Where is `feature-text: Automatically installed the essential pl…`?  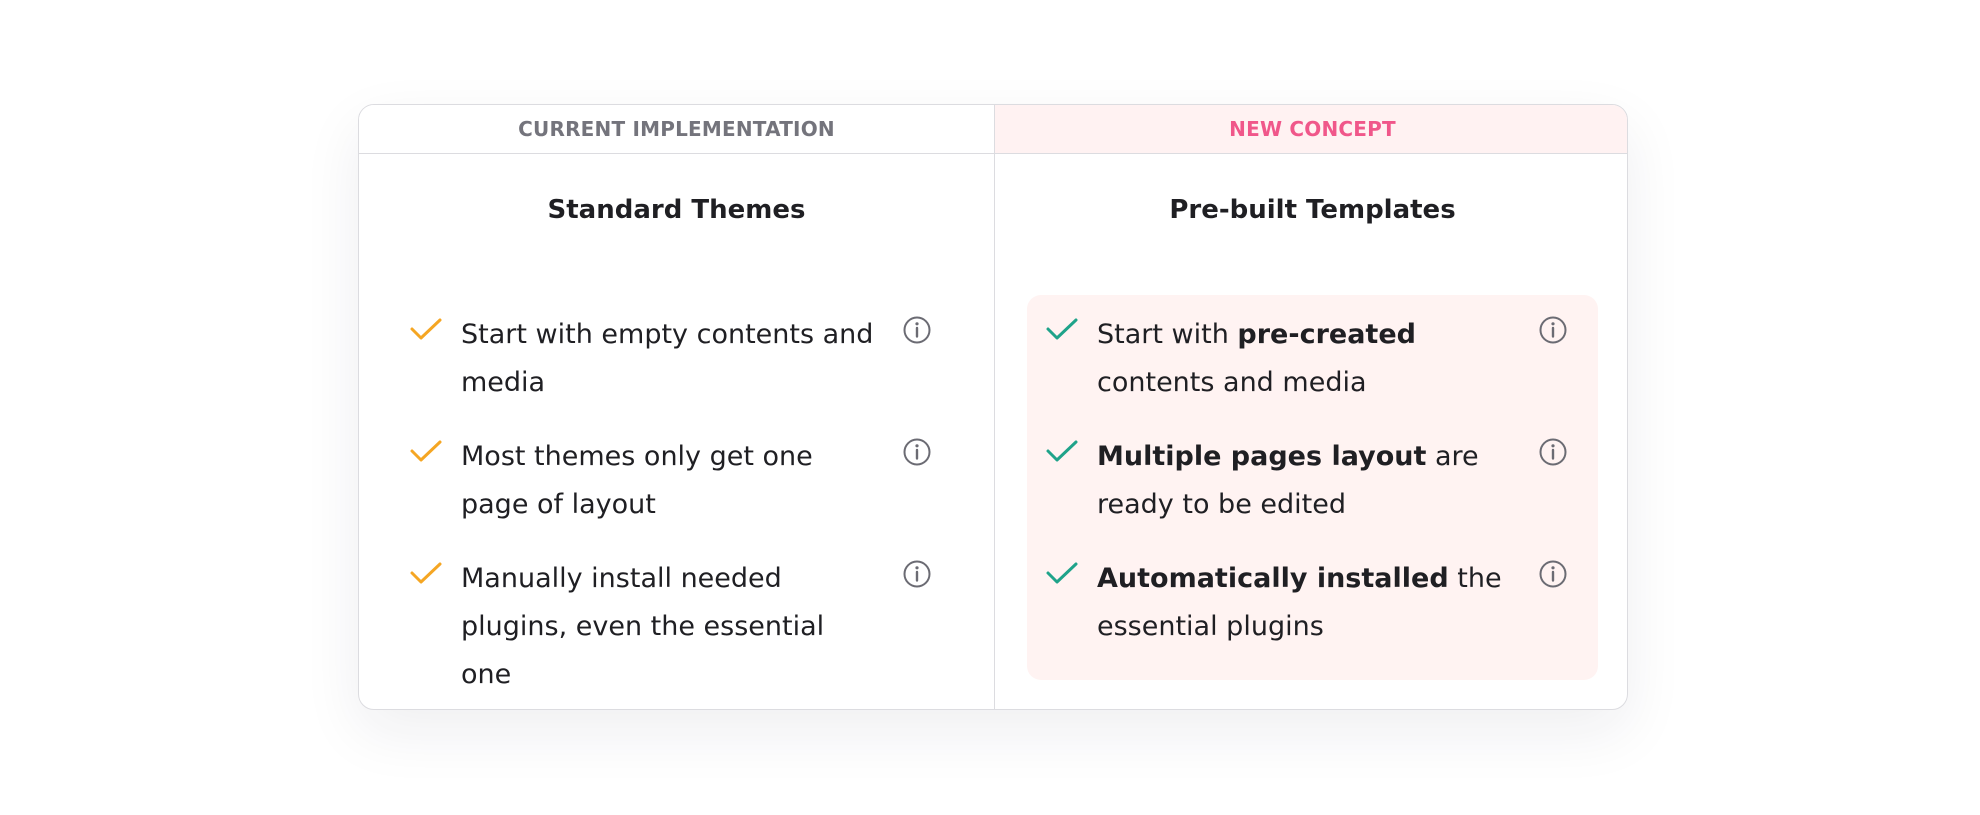
feature-text: Automatically installed the essential pl… is located at coordinates (1307, 603).